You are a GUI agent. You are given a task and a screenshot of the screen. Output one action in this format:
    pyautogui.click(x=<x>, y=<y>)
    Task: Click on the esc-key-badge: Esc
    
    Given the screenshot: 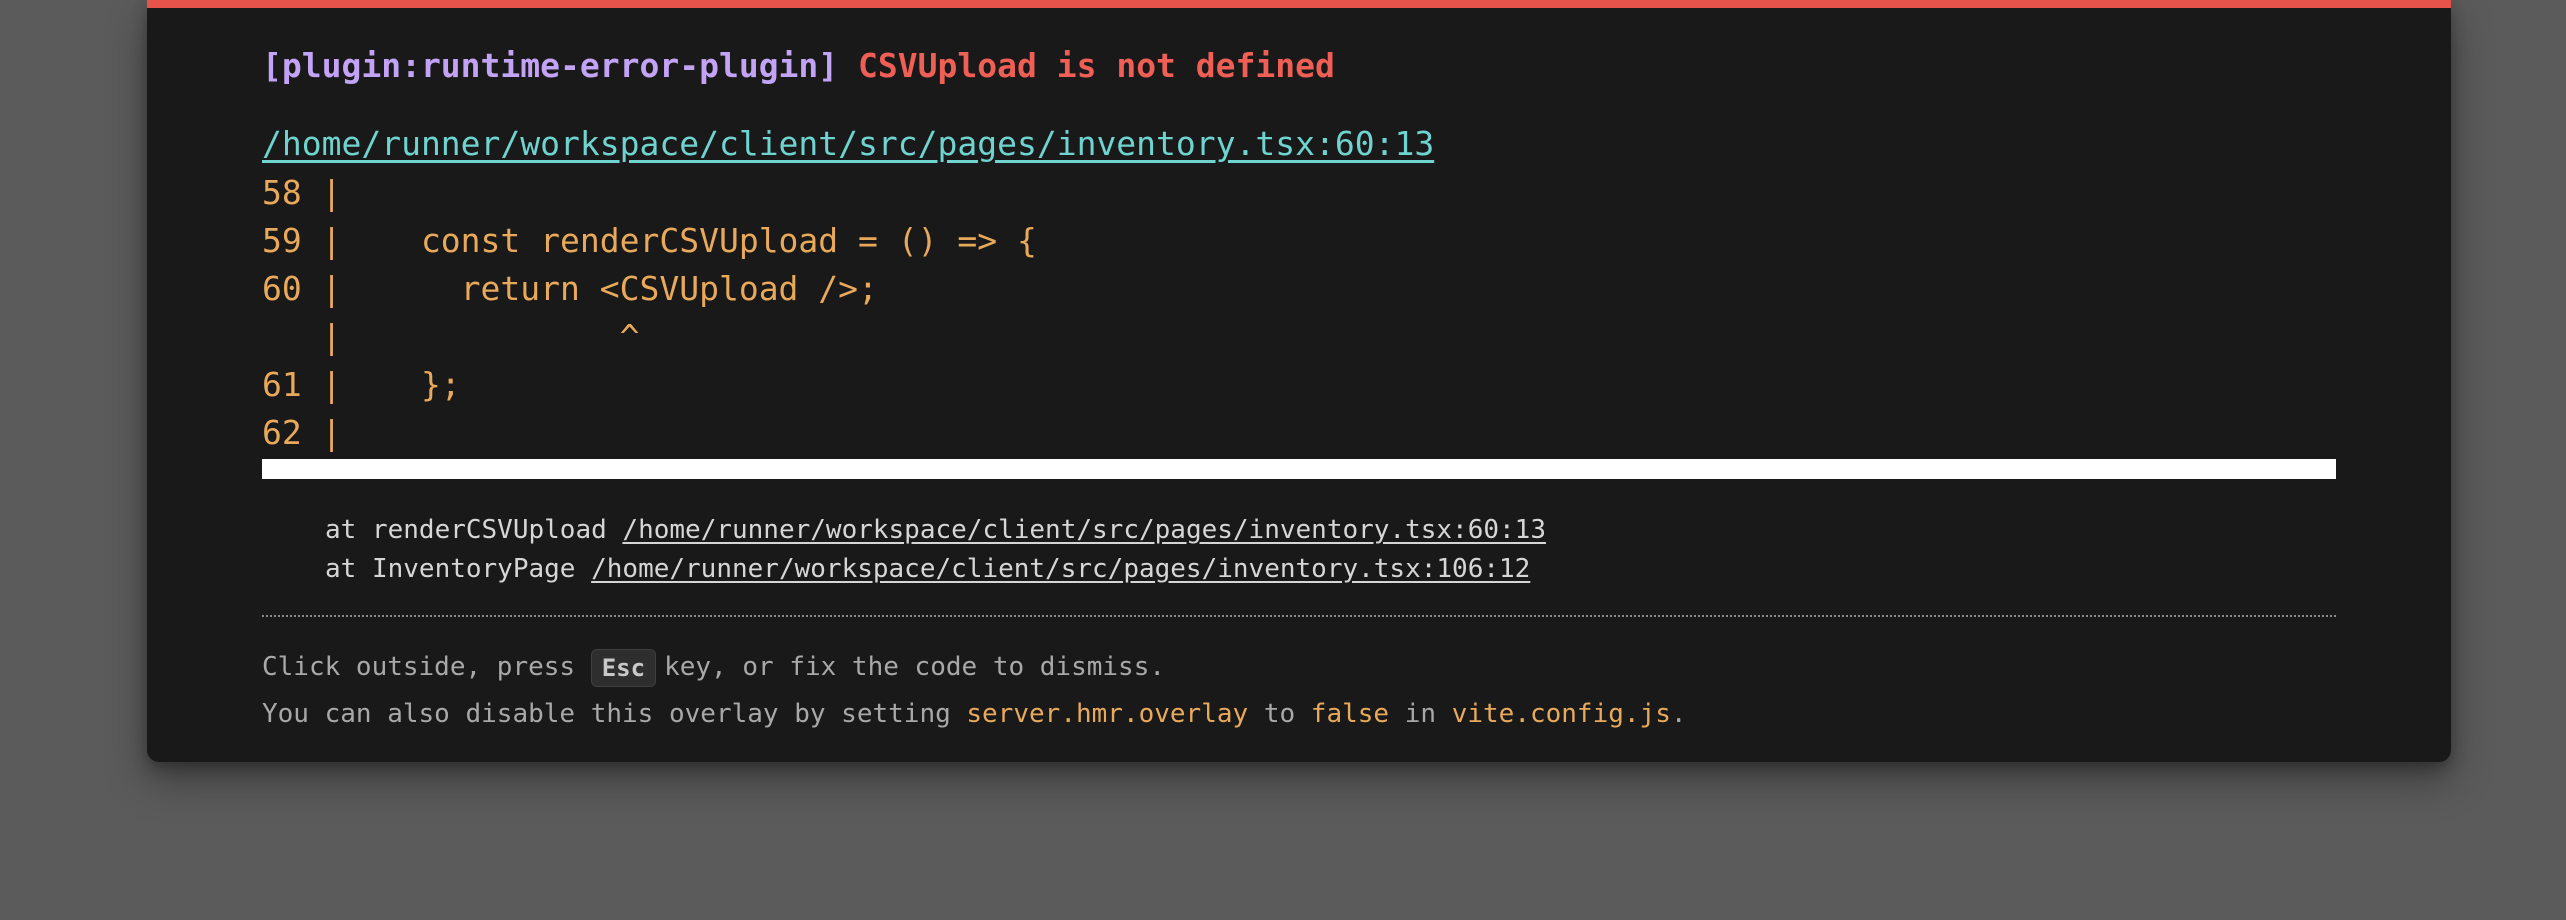 What is the action you would take?
    pyautogui.click(x=623, y=667)
    